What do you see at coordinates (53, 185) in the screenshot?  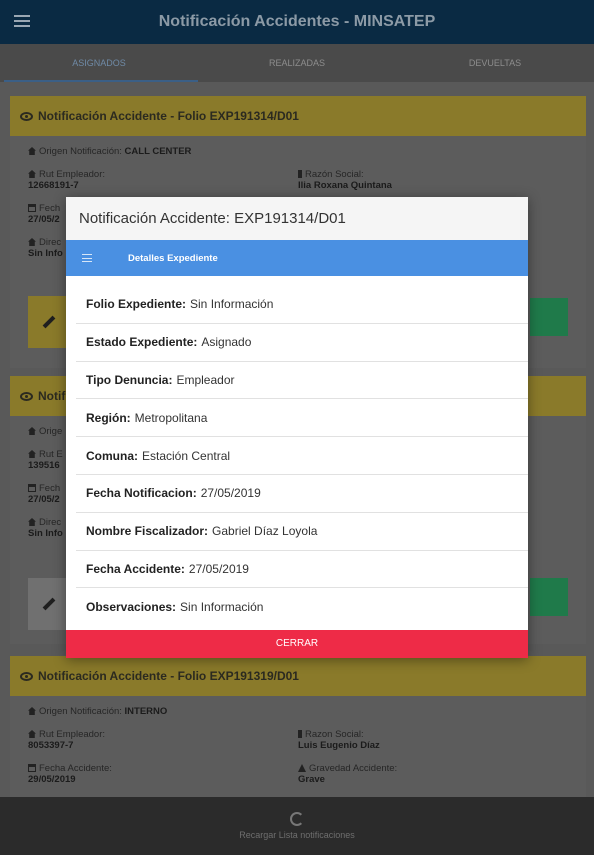 I see `rut-value: 12668191-7` at bounding box center [53, 185].